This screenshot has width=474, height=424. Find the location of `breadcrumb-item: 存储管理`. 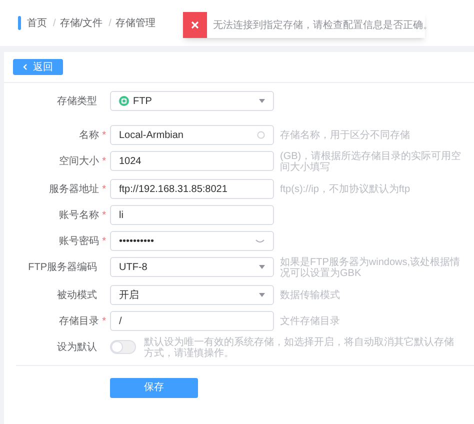

breadcrumb-item: 存储管理 is located at coordinates (135, 23).